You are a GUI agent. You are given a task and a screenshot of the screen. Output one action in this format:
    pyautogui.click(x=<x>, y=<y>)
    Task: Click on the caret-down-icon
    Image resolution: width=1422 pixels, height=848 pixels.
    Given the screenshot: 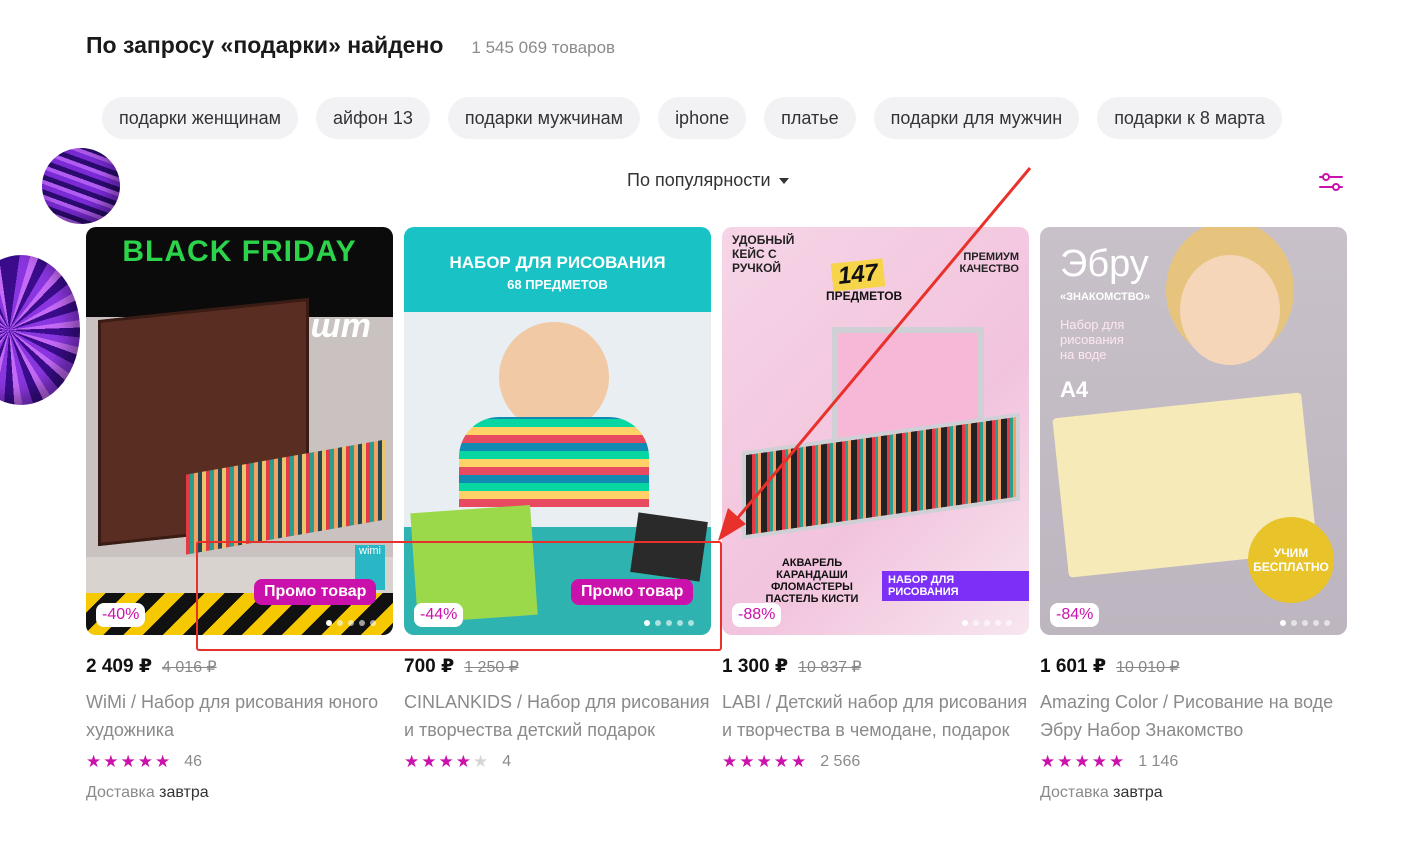 What is the action you would take?
    pyautogui.click(x=783, y=180)
    